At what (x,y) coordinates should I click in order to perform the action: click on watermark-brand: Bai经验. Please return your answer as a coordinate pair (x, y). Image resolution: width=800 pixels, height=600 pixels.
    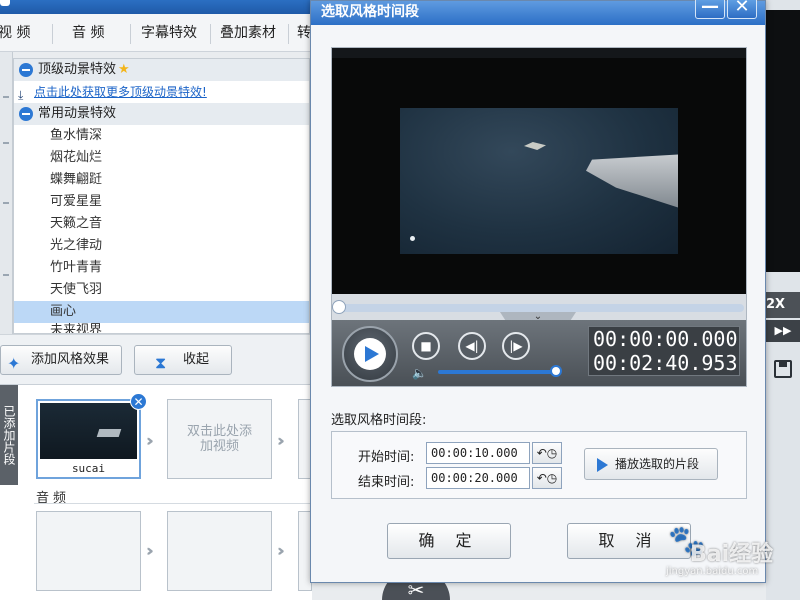
    Looking at the image, I should click on (732, 554).